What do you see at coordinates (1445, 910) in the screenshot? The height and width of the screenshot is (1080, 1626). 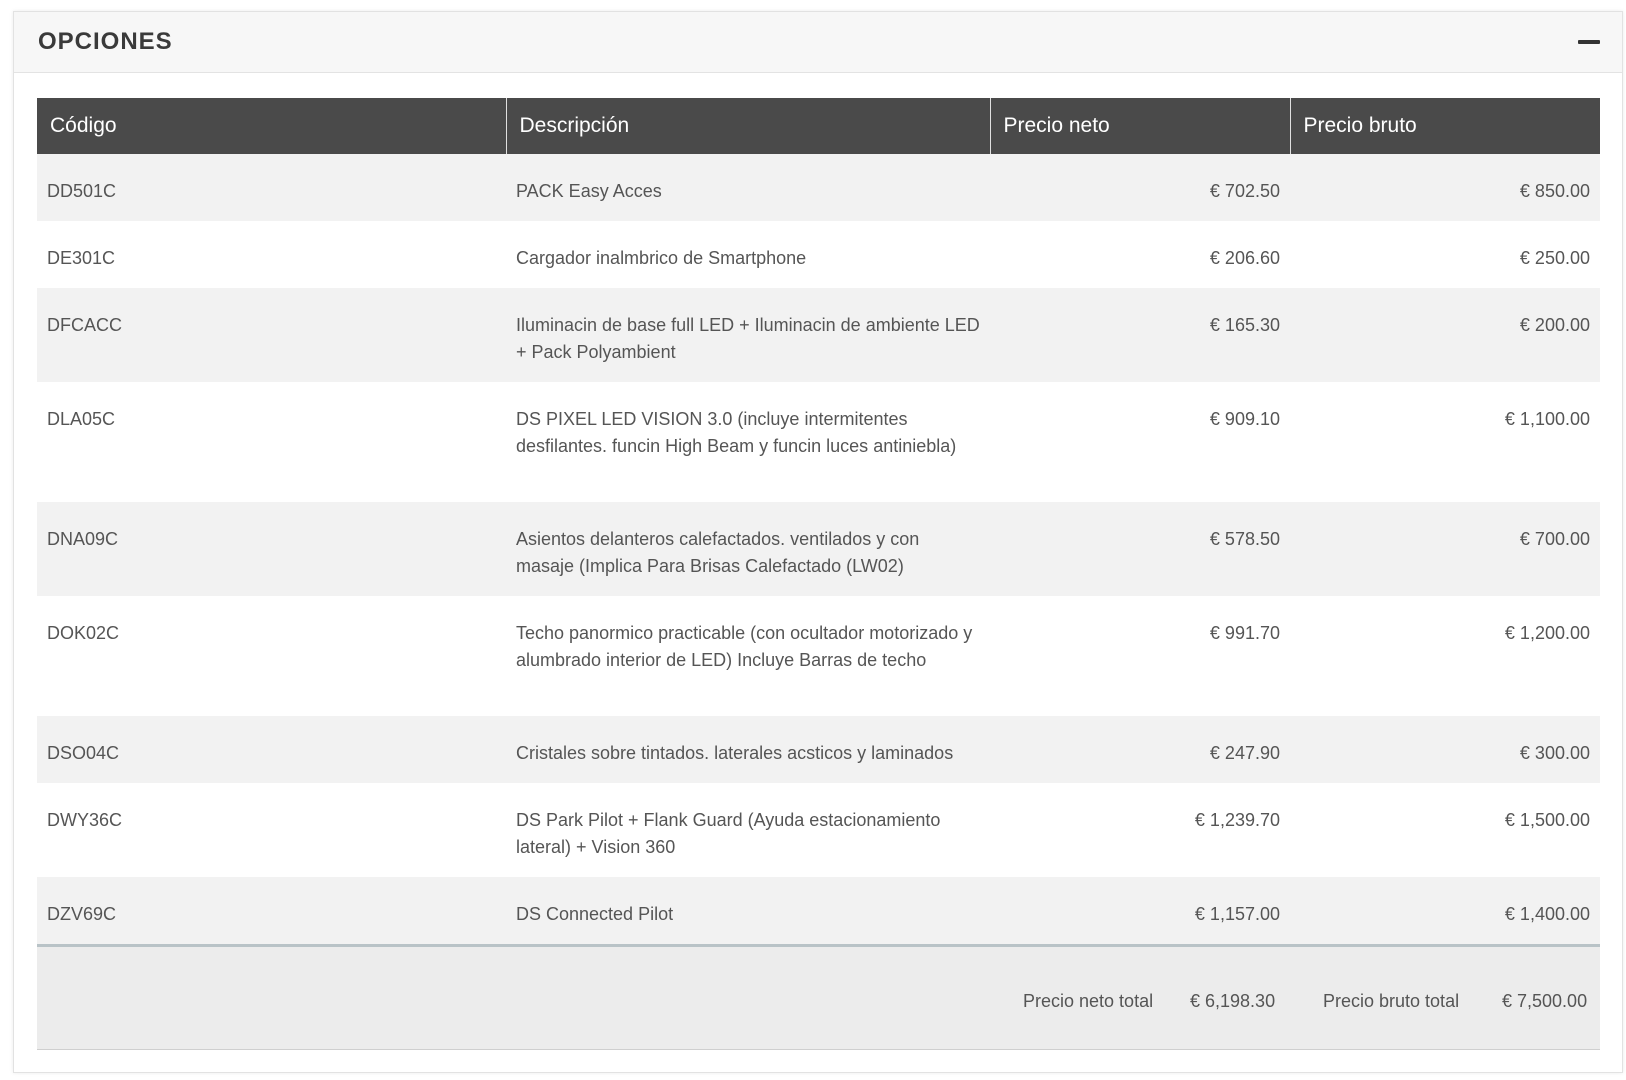 I see `cell-gross-price: € 1,400.00` at bounding box center [1445, 910].